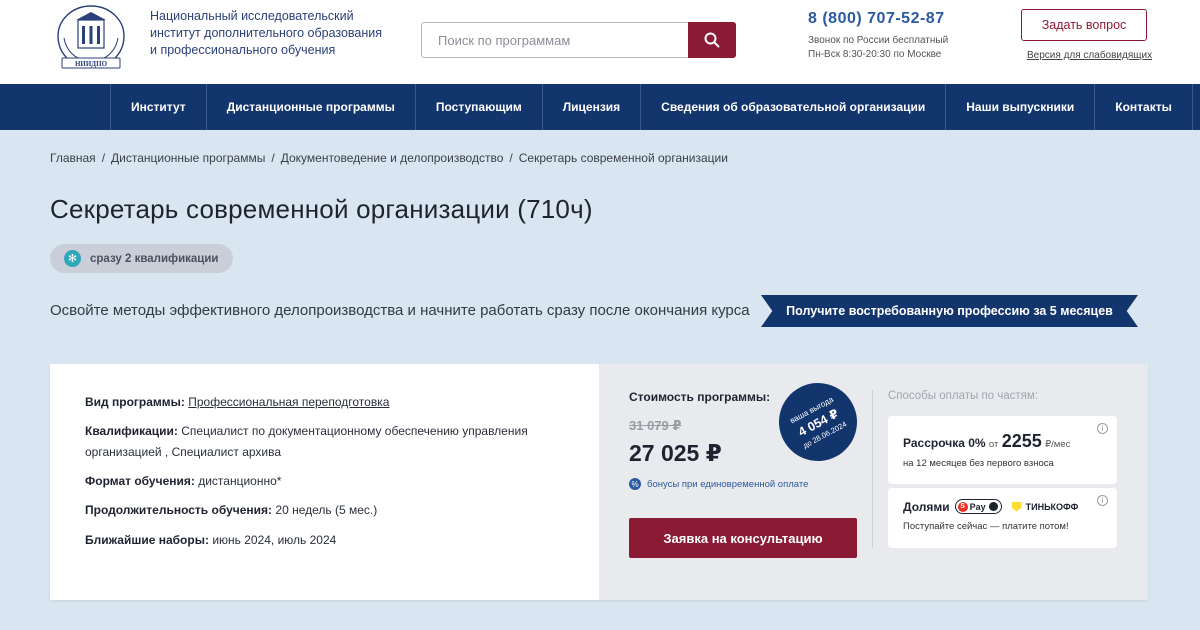 This screenshot has width=1200, height=630. What do you see at coordinates (623, 158) in the screenshot?
I see `breadcrumb-current: Секретарь современной организации` at bounding box center [623, 158].